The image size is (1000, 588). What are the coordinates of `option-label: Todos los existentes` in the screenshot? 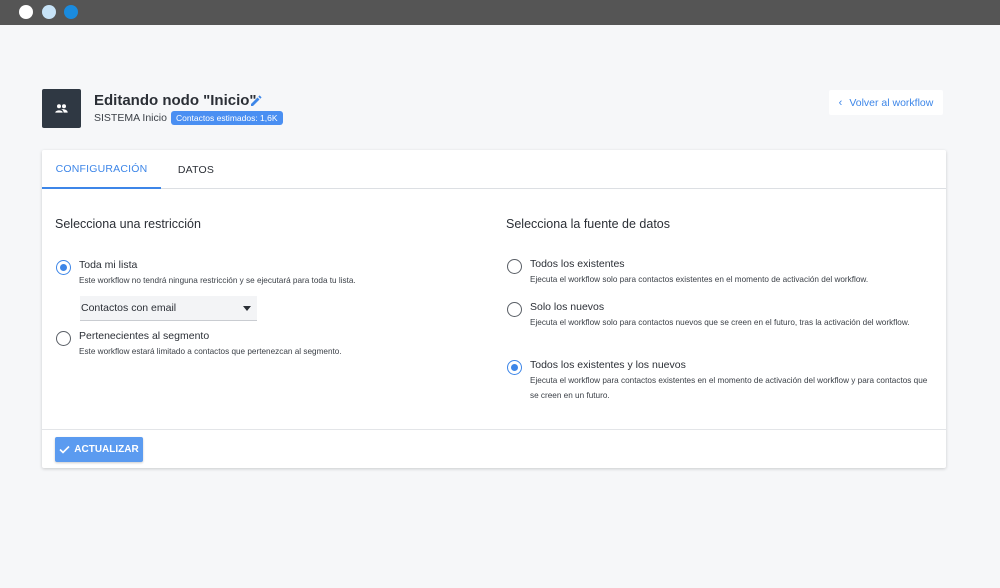 It's located at (577, 264).